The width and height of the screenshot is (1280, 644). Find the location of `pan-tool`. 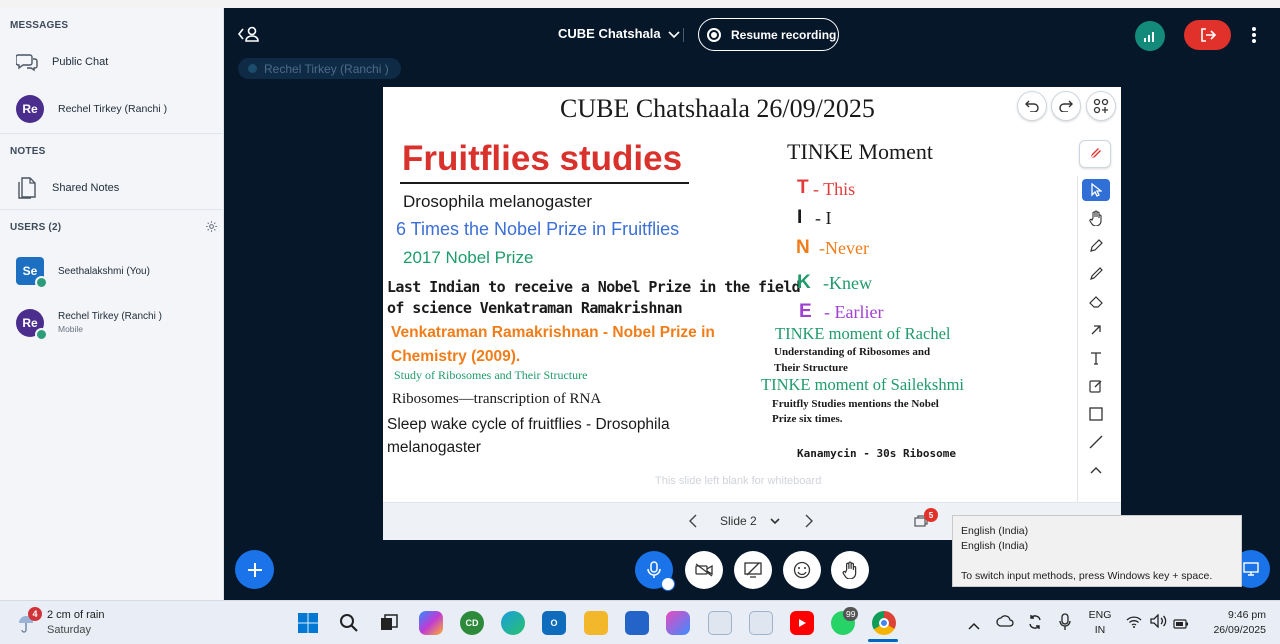

pan-tool is located at coordinates (1096, 218).